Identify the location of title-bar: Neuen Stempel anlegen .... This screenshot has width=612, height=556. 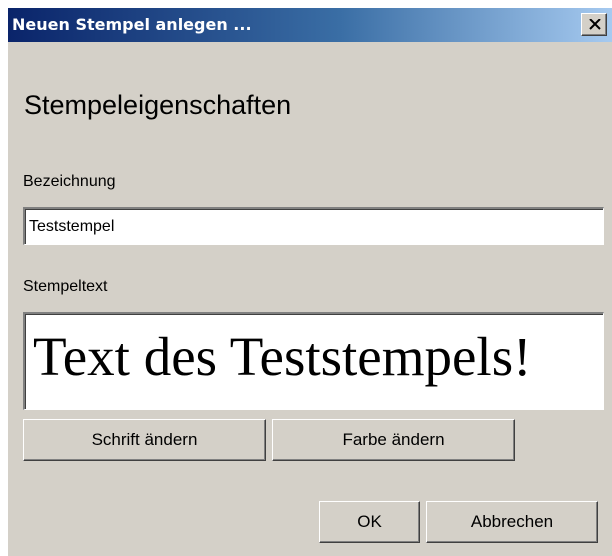
(310, 25).